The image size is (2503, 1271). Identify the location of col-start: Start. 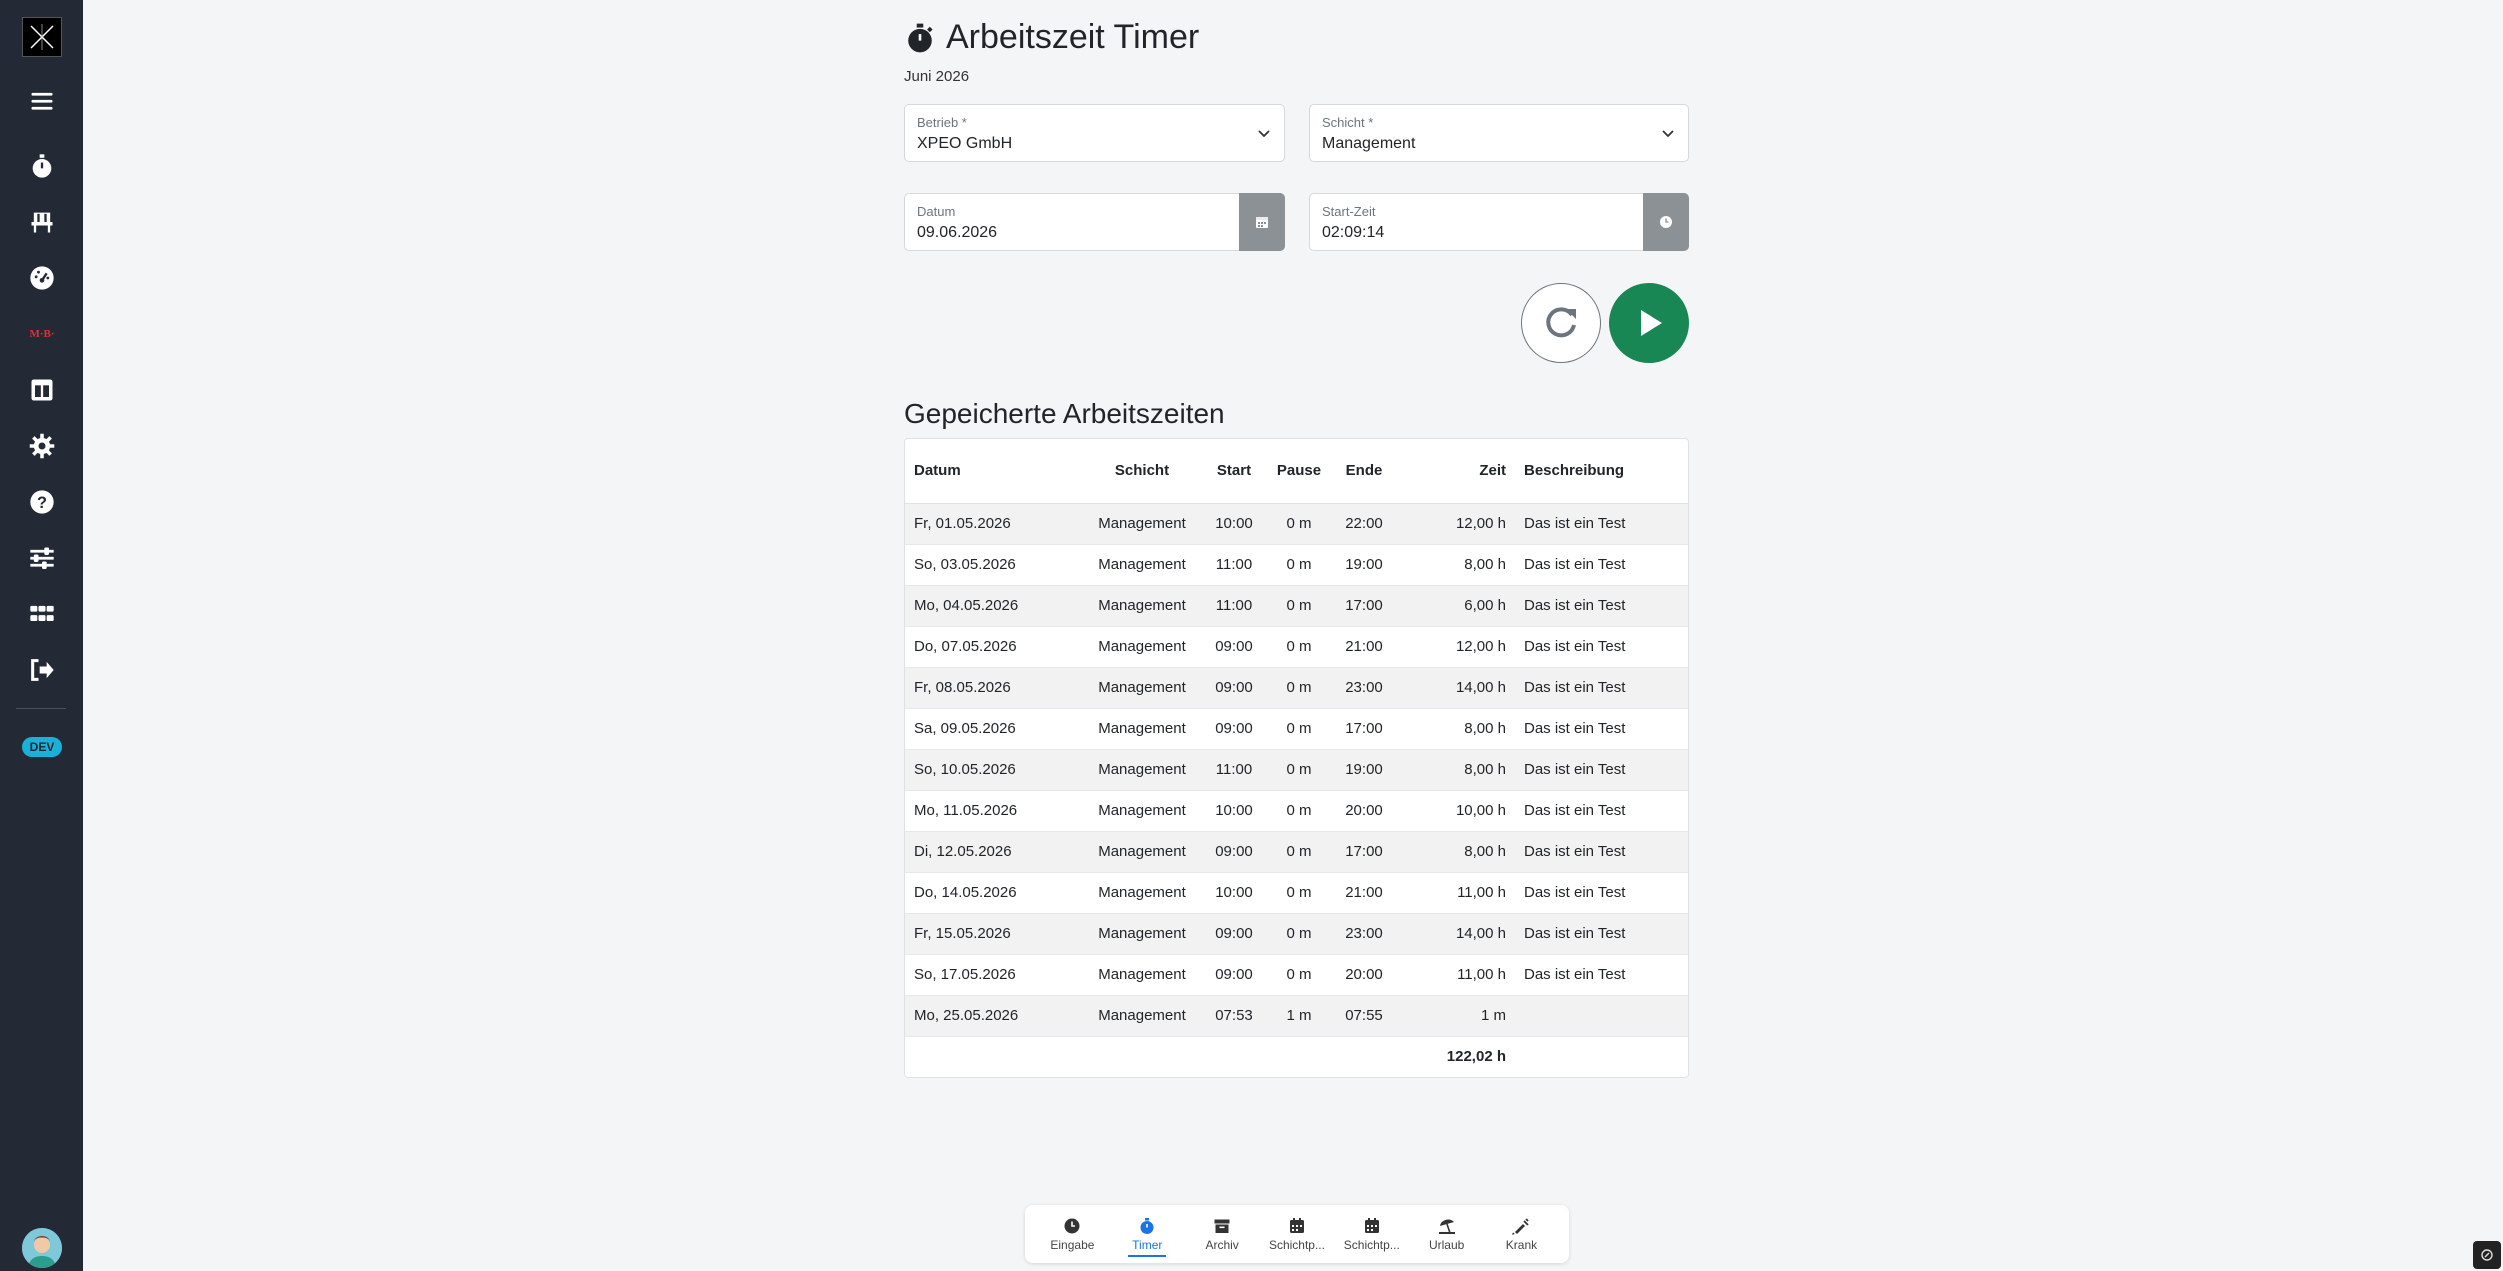
(1234, 471).